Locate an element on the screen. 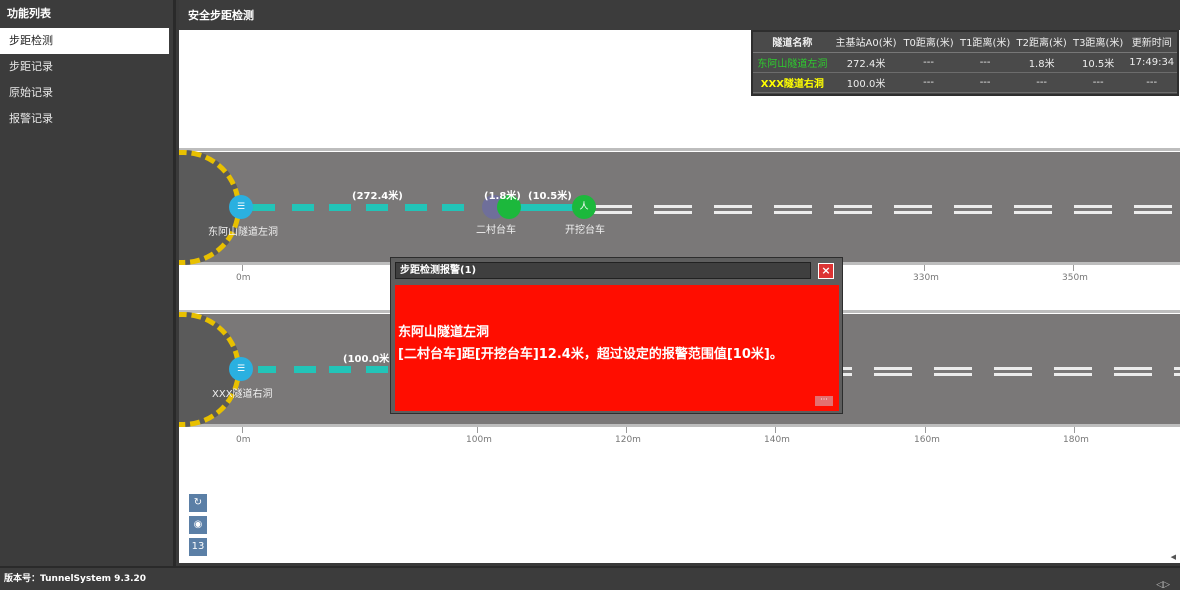 The width and height of the screenshot is (1180, 590). row2-t1: --- is located at coordinates (985, 82).